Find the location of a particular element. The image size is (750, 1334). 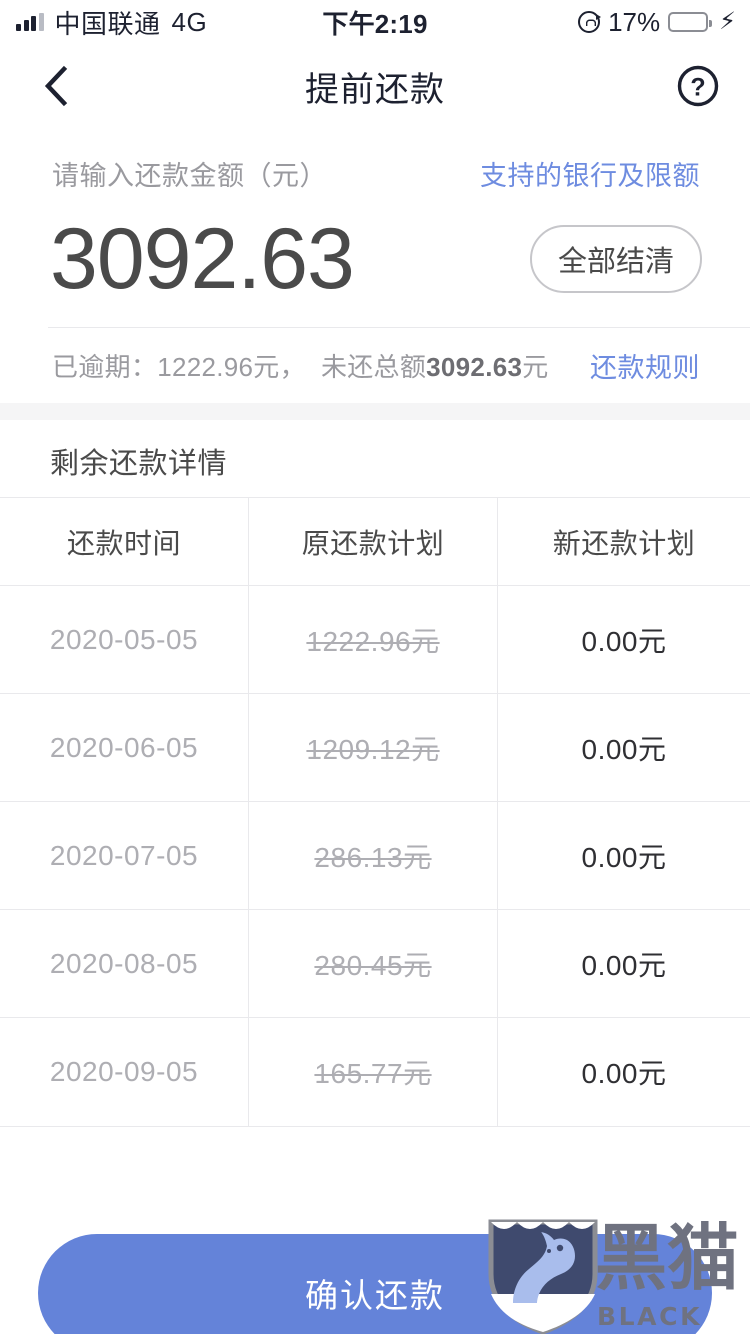

table-row: 2020-09-05 165.77元 0.00元 is located at coordinates (375, 1072).